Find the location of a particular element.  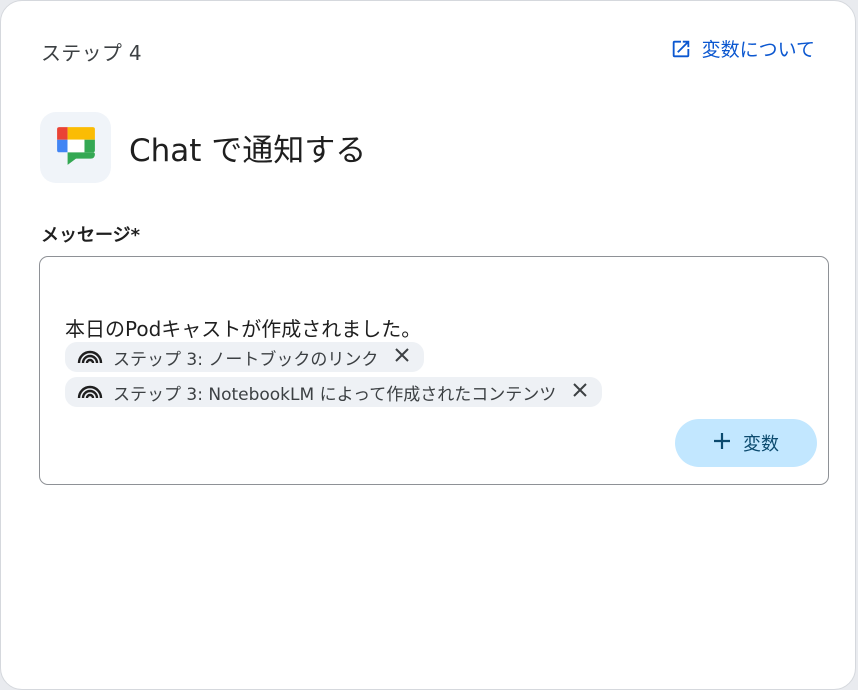

variable-chip-label: ステップ 3: ノートブックのリンク is located at coordinates (246, 359).